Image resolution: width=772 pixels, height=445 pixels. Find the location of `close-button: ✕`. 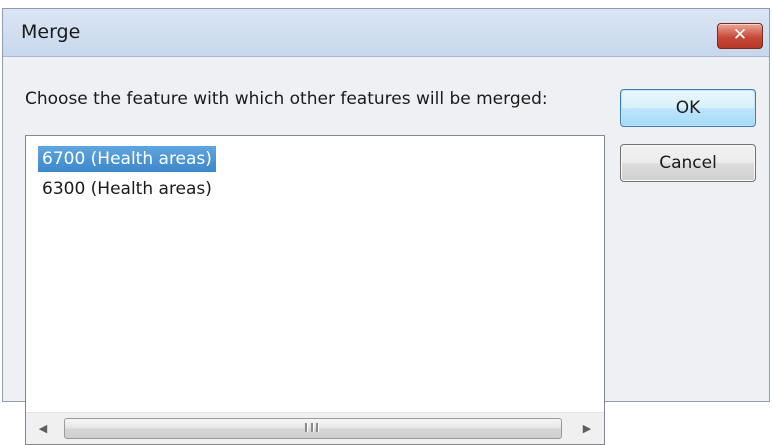

close-button: ✕ is located at coordinates (740, 36).